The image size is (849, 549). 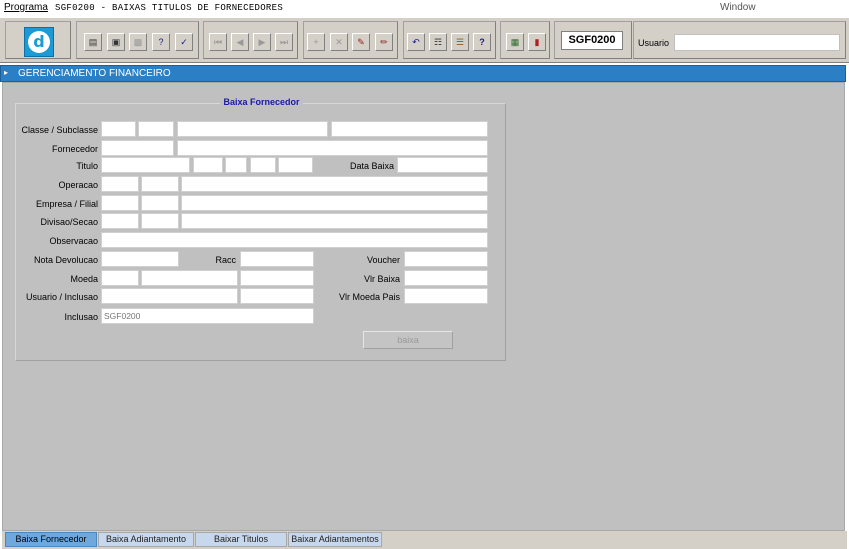 I want to click on nota-devolucao-field, so click(x=140, y=259).